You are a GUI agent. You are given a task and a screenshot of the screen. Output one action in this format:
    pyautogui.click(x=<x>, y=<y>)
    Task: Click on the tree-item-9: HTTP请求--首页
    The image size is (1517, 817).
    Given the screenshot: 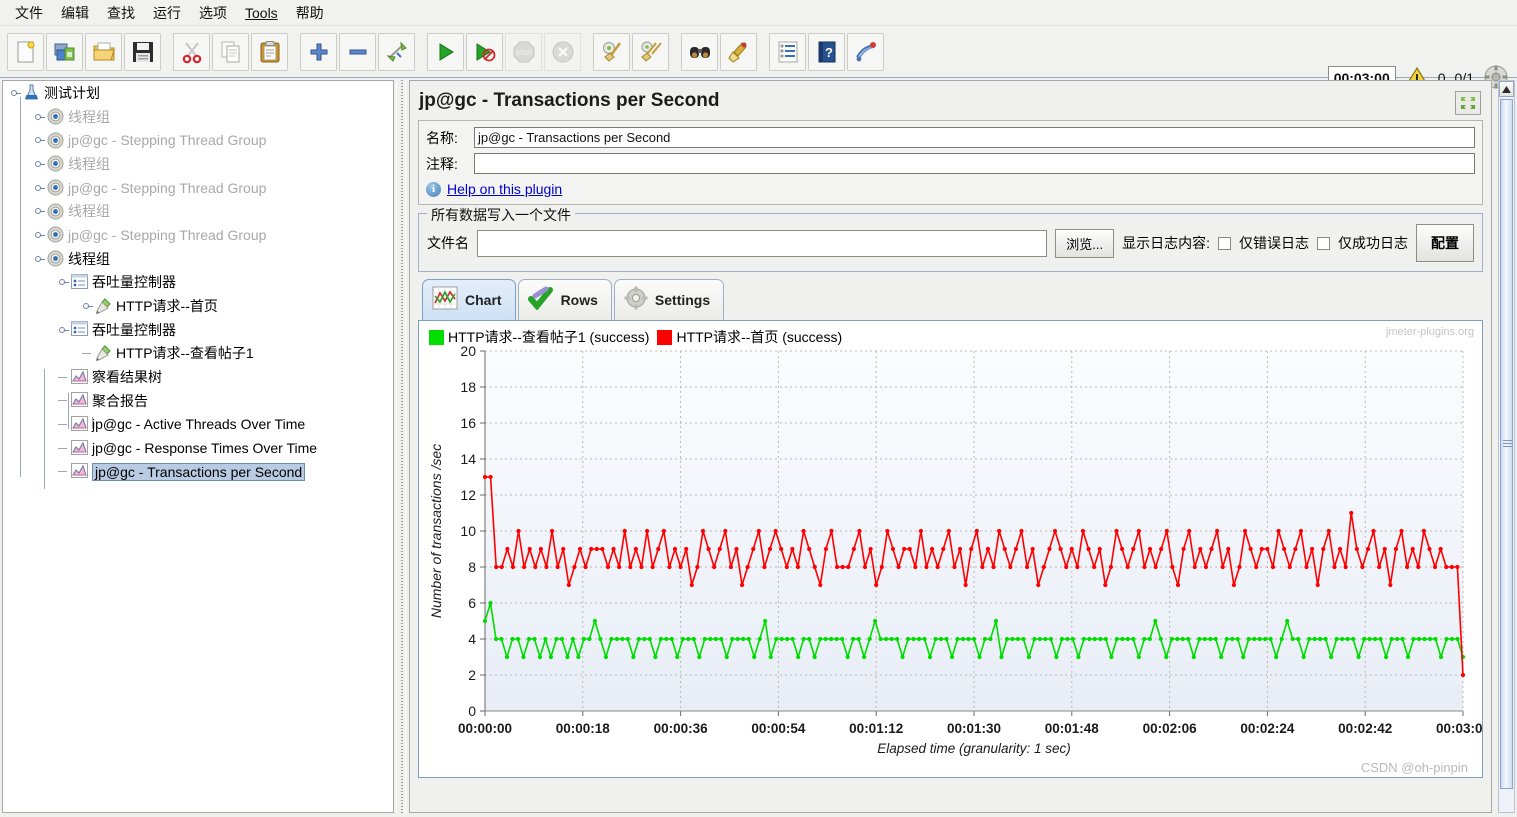 What is the action you would take?
    pyautogui.click(x=198, y=306)
    